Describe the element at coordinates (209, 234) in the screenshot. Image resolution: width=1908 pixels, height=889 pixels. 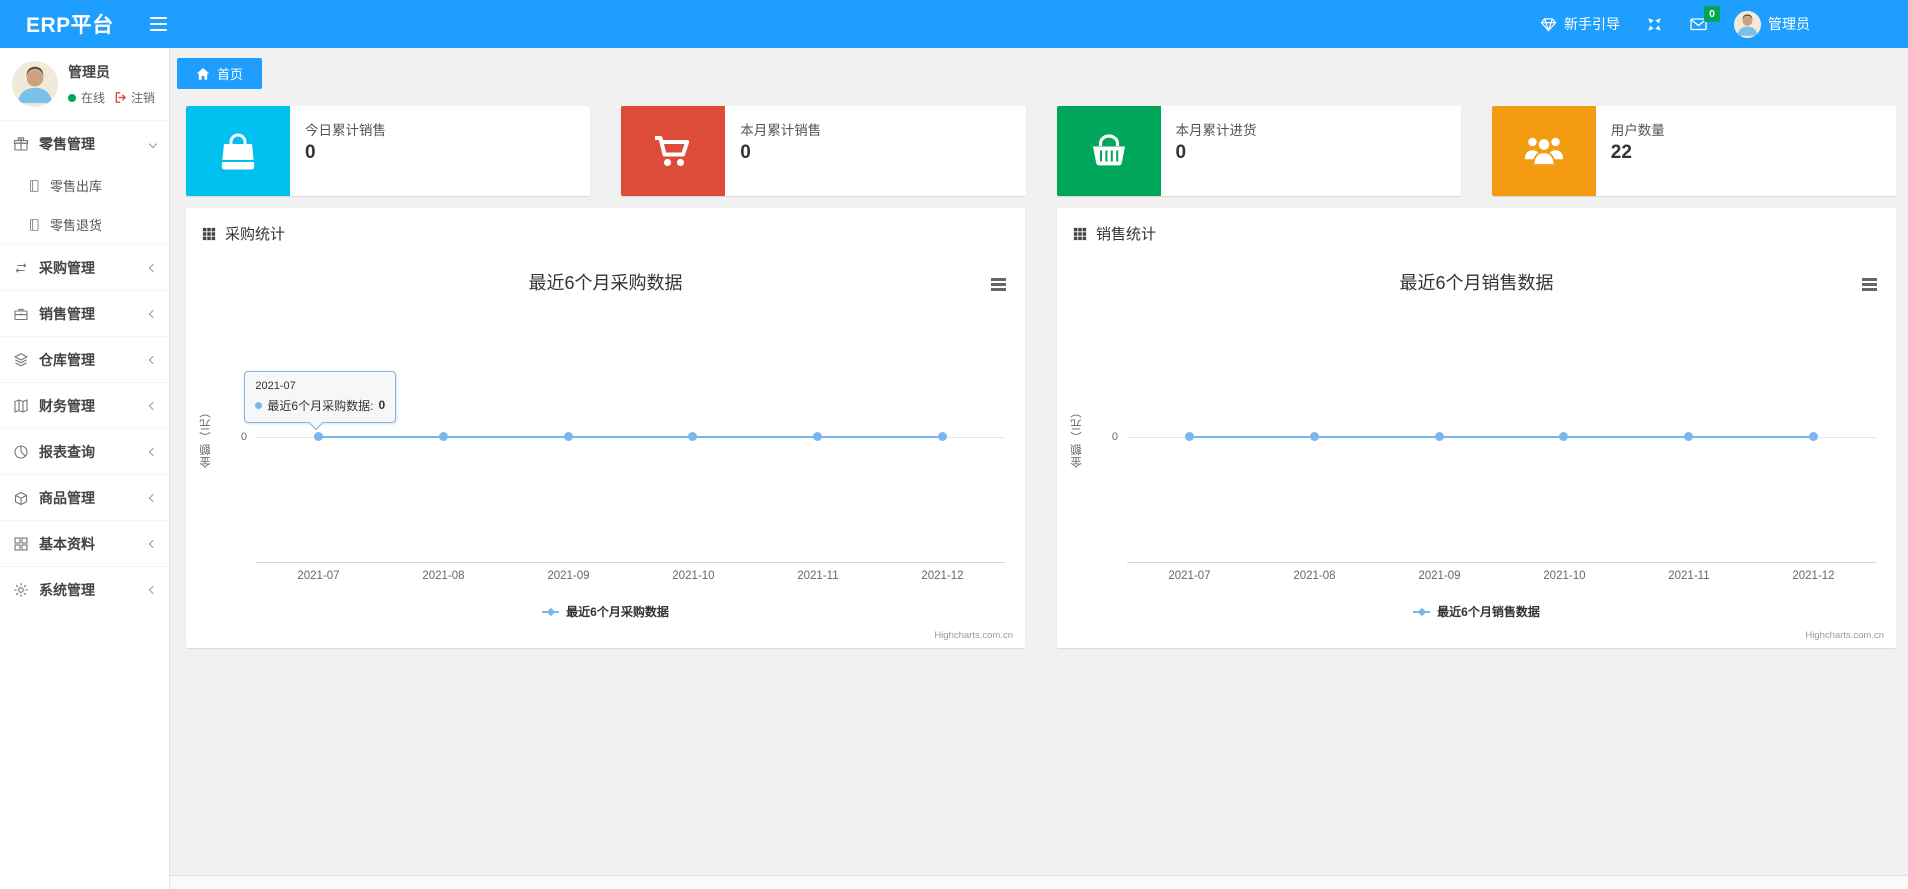
I see `th-grid-icon` at that location.